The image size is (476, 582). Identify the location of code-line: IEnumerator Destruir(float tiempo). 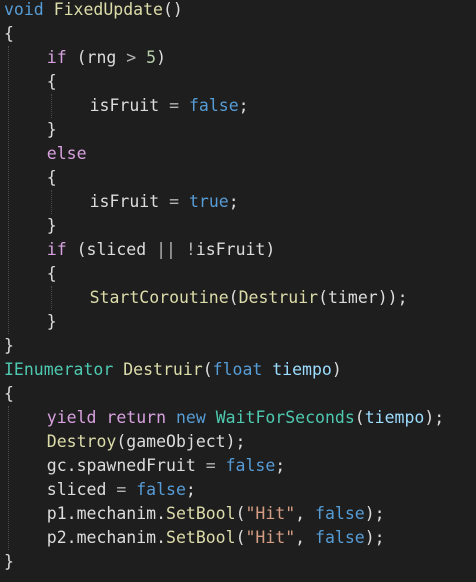
(173, 370).